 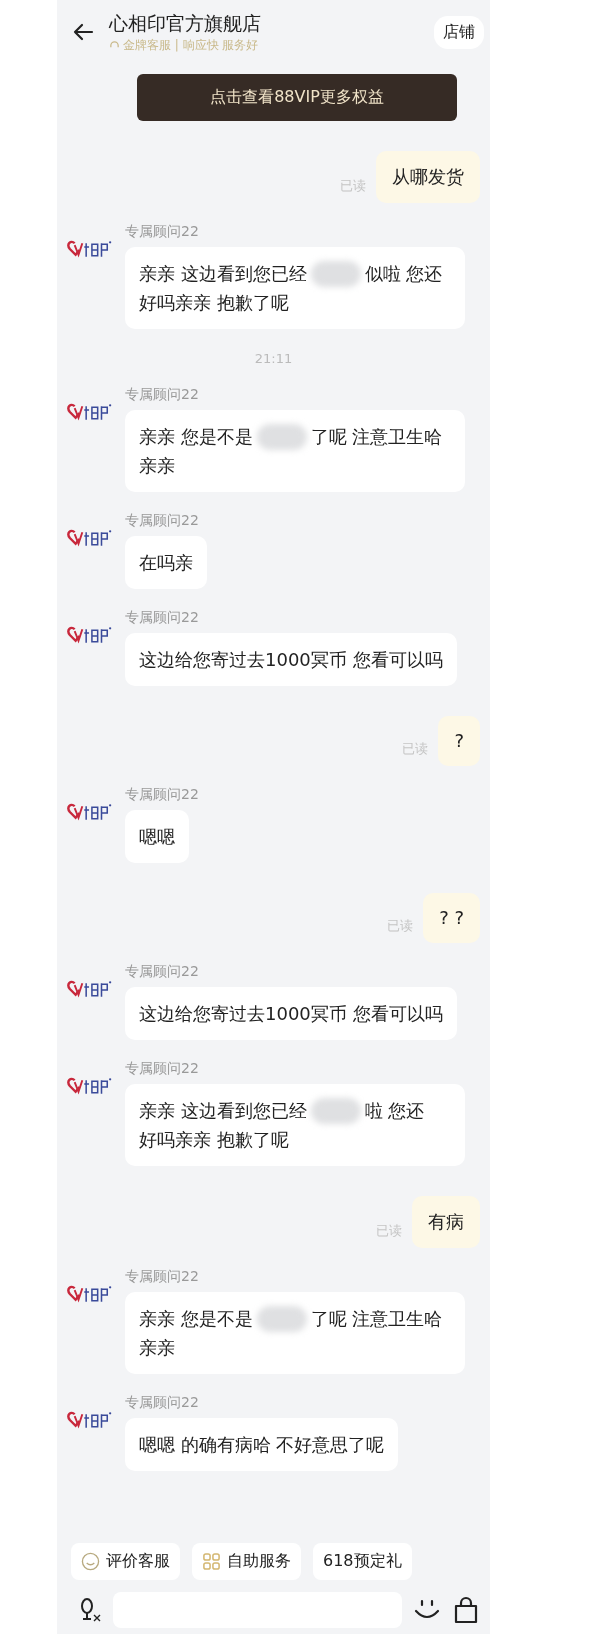 I want to click on message-text: 似啦 您还, so click(x=403, y=274).